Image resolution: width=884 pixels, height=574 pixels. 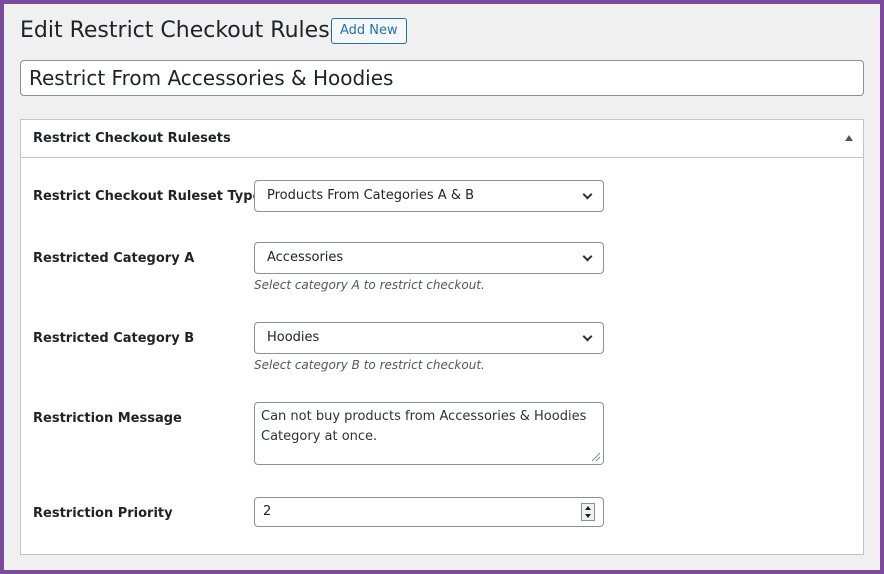 I want to click on ruleset-title-input, so click(x=442, y=78).